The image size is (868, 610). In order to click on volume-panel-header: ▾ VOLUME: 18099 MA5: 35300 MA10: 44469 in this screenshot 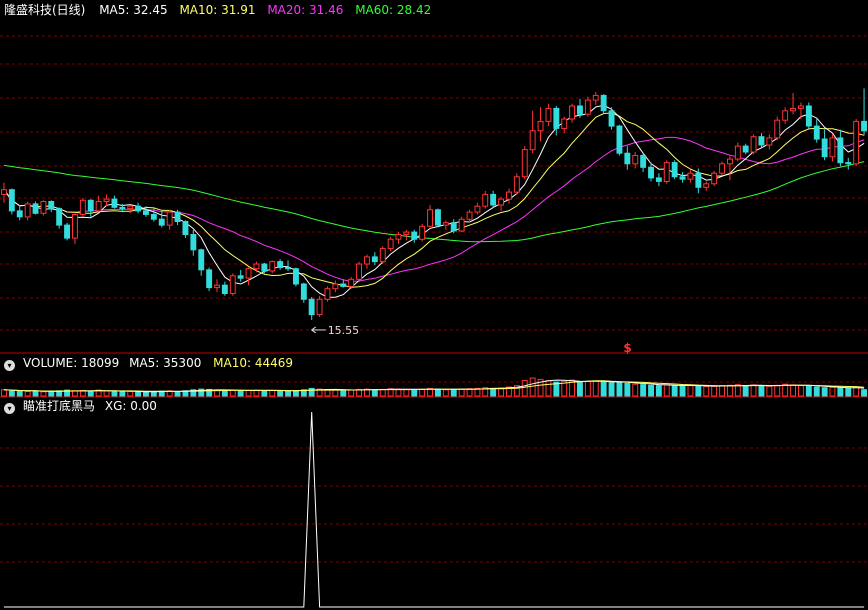, I will do `click(152, 363)`.